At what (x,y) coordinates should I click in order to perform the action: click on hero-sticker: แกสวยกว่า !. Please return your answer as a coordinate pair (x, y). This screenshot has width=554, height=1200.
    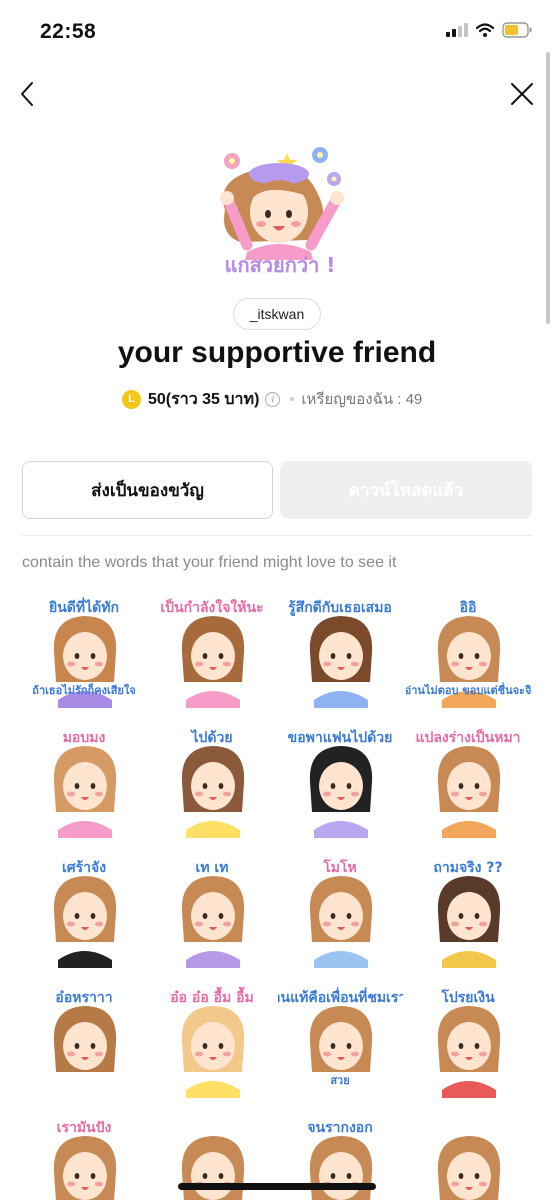
    Looking at the image, I should click on (280, 212).